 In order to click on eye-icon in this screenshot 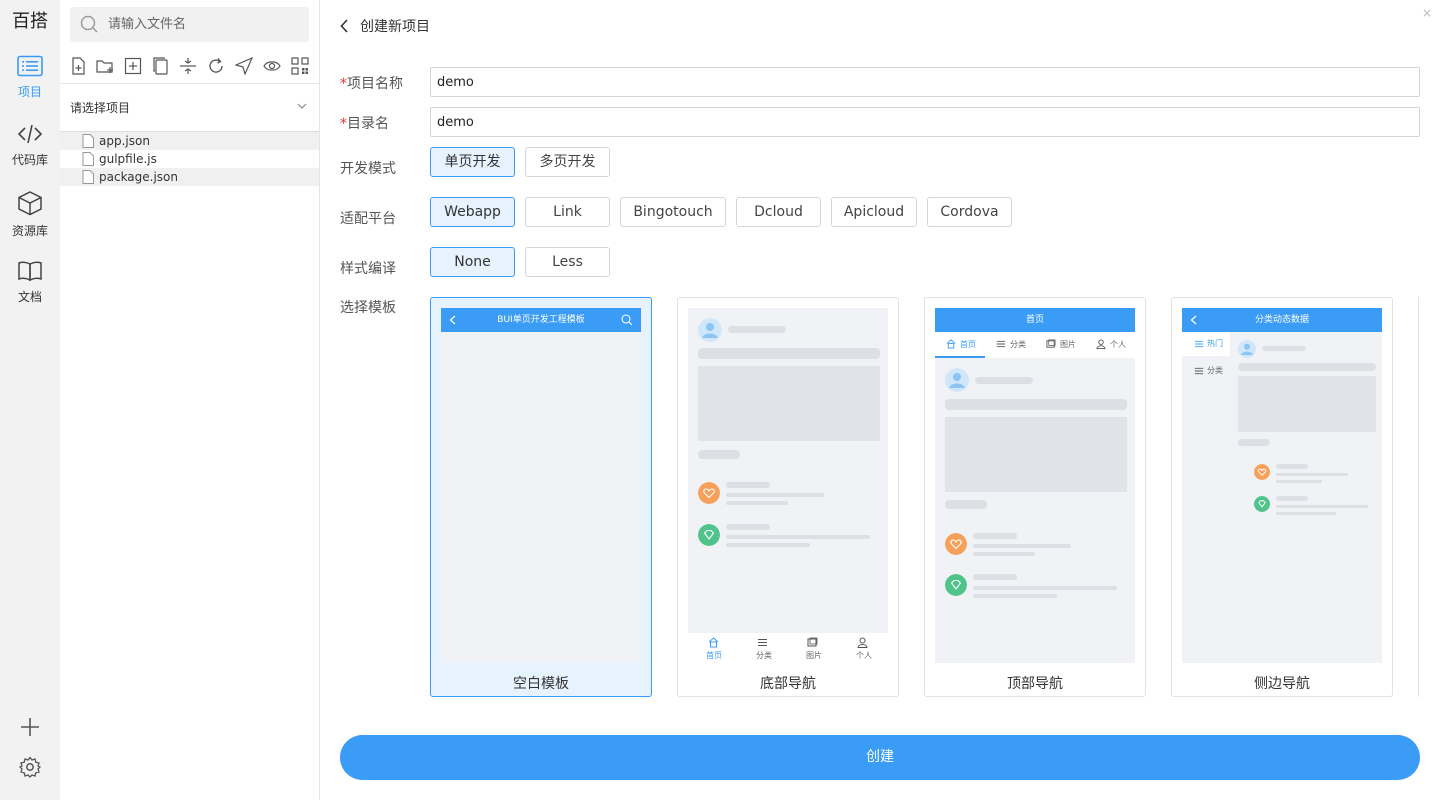, I will do `click(272, 66)`.